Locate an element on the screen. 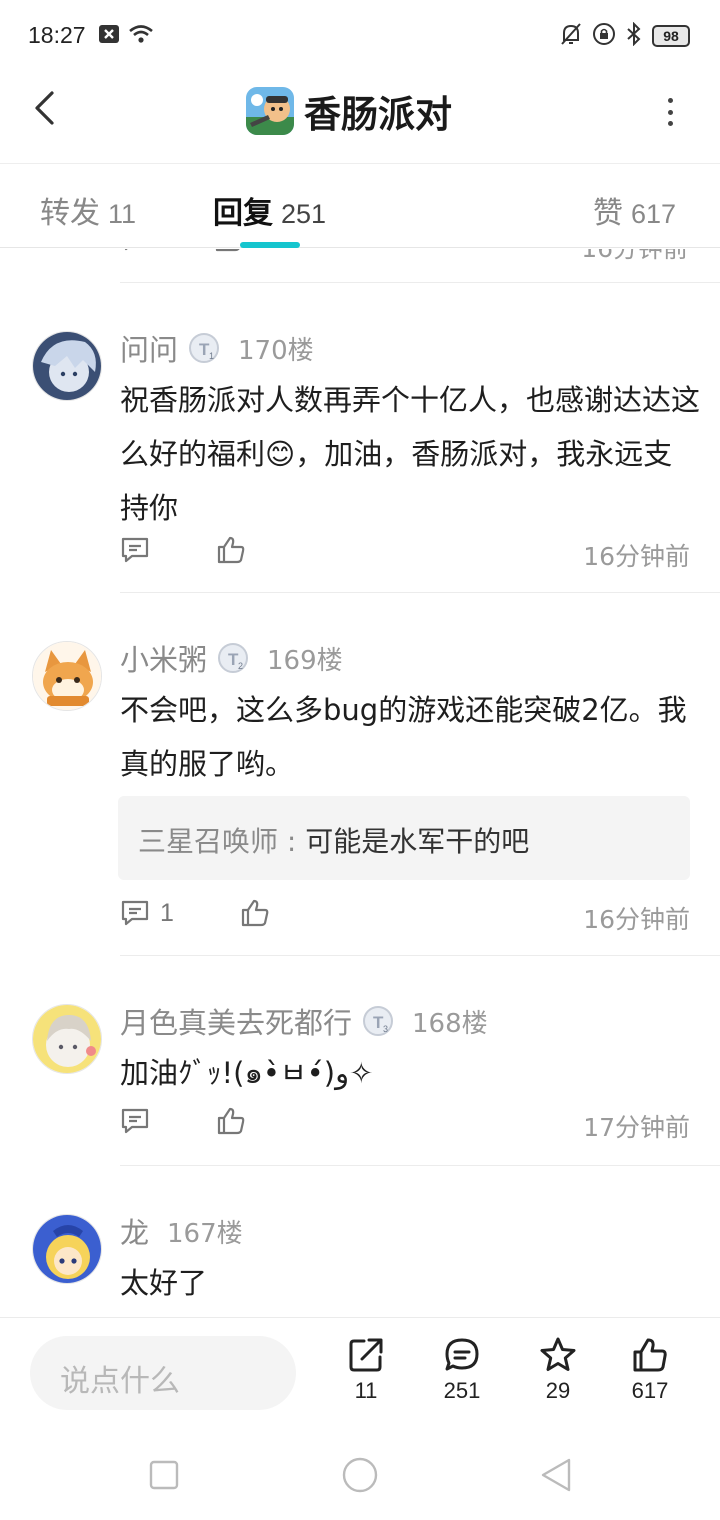 The height and width of the screenshot is (1520, 720). back-button is located at coordinates (44, 108).